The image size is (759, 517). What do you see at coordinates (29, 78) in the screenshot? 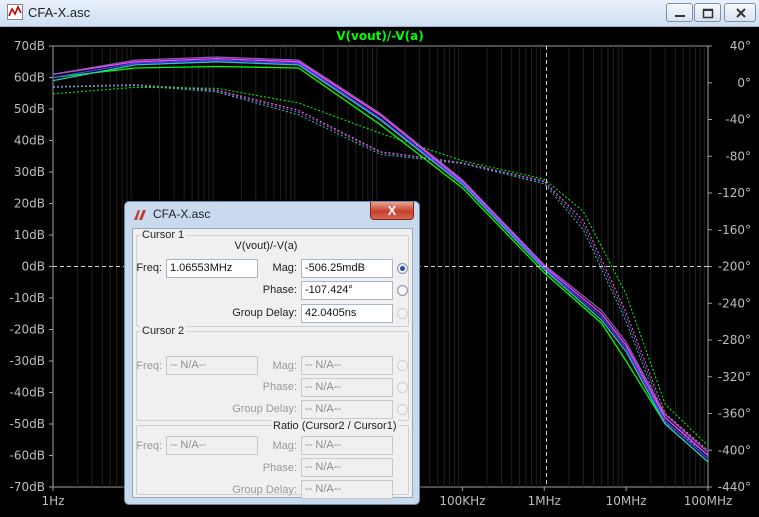
I see `y-tick-label-left: 60dB` at bounding box center [29, 78].